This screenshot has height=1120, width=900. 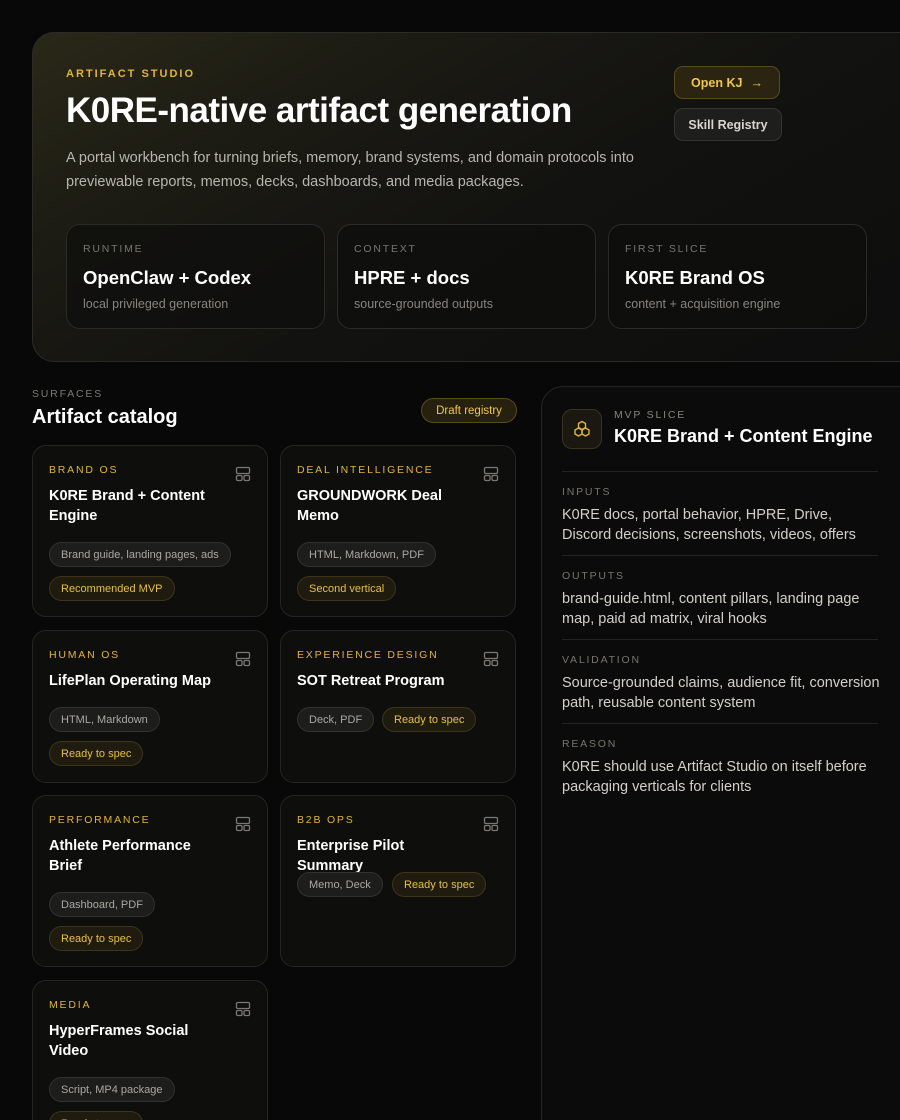 What do you see at coordinates (756, 82) in the screenshot?
I see `arrow-right-icon: →` at bounding box center [756, 82].